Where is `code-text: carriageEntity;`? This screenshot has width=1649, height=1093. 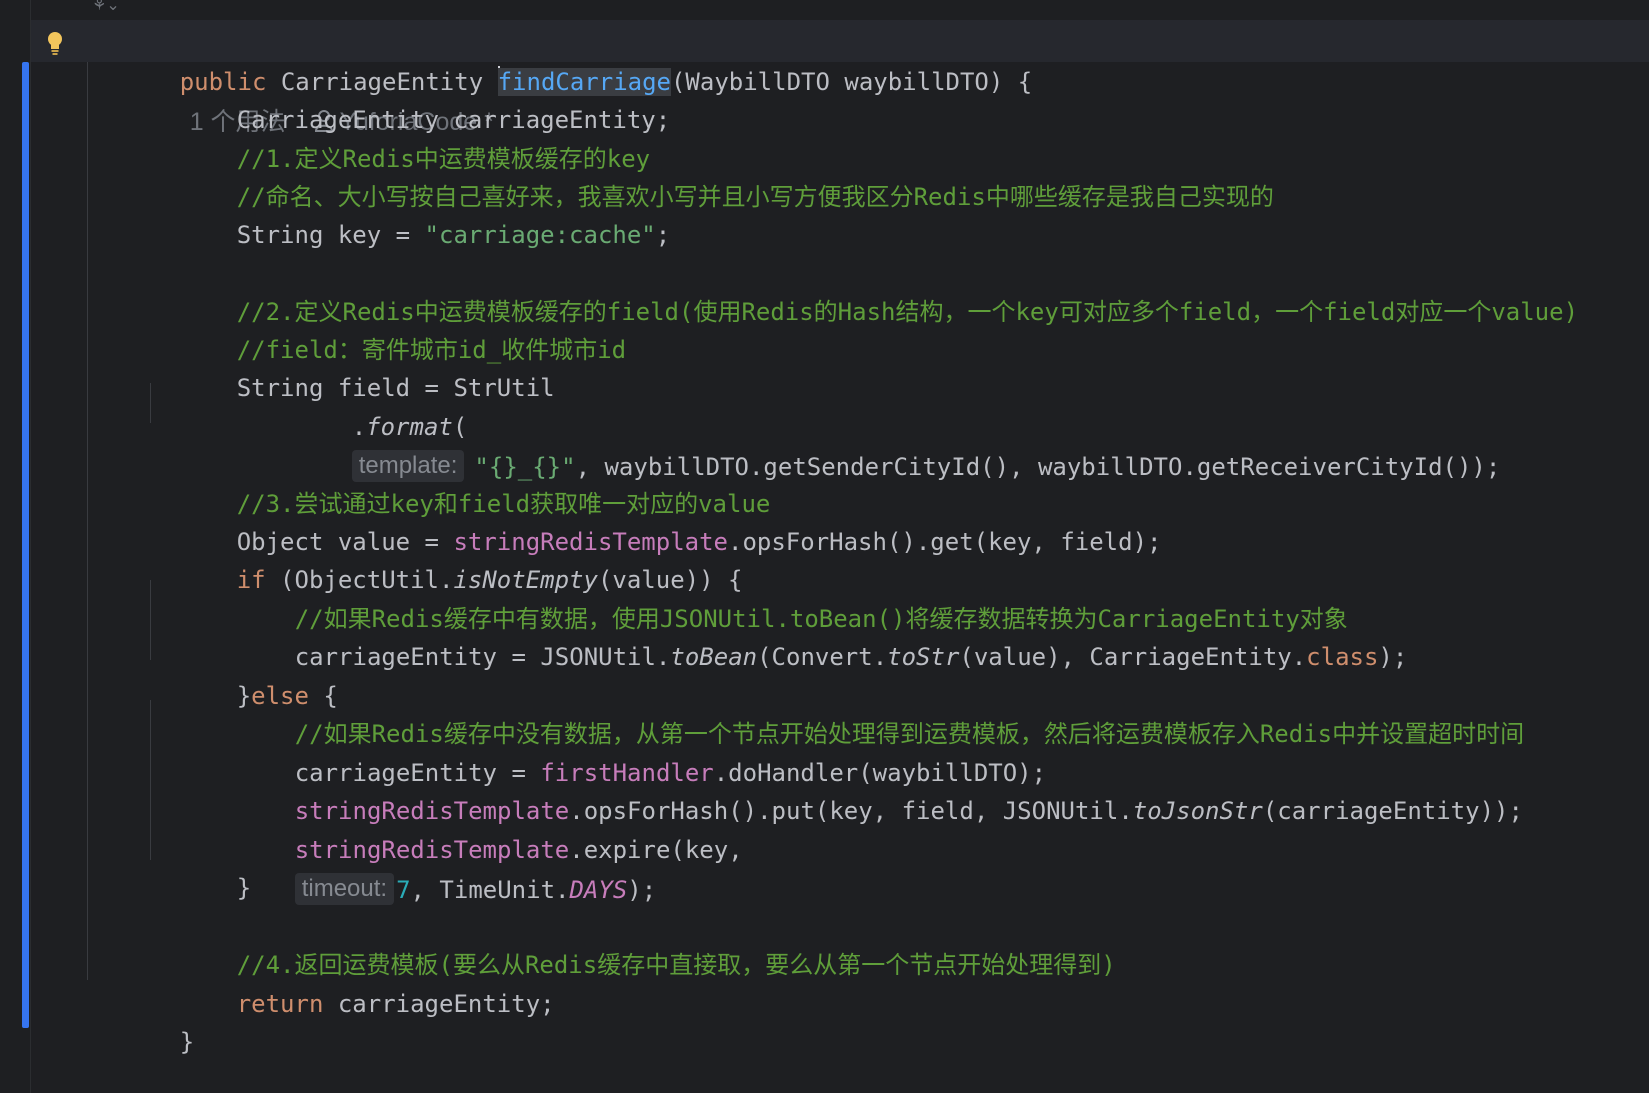
code-text: carriageEntity; is located at coordinates (439, 1004).